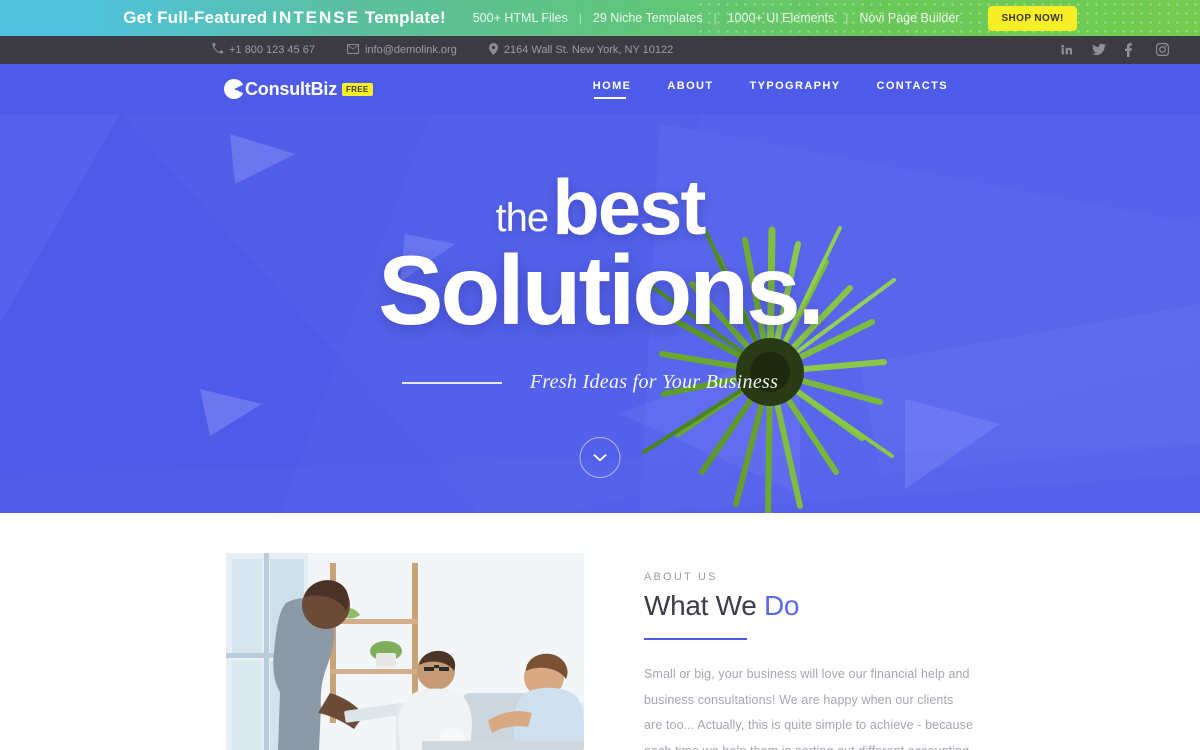 This screenshot has height=750, width=1200. I want to click on twitter-icon, so click(1099, 50).